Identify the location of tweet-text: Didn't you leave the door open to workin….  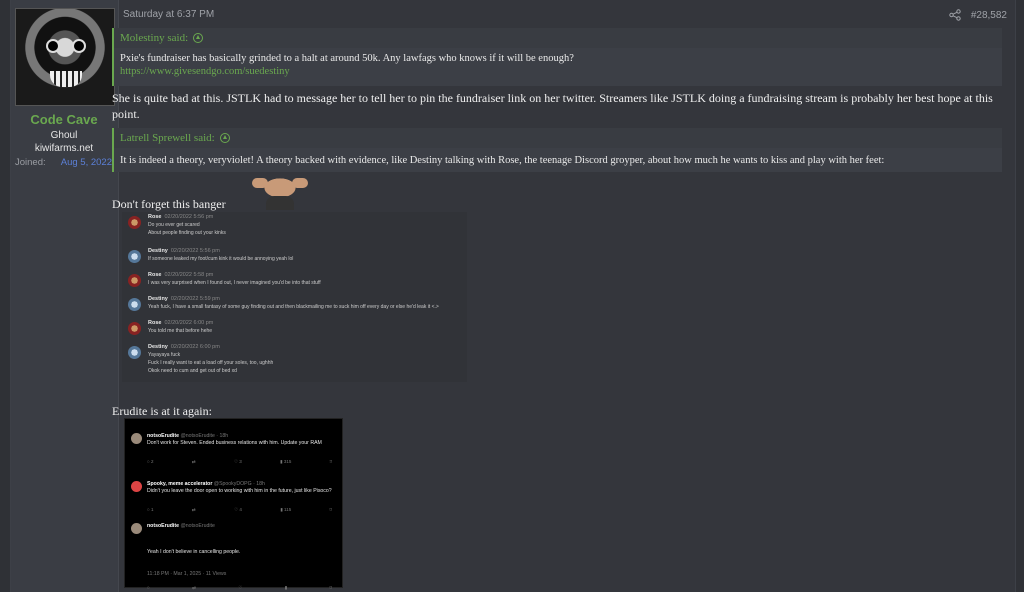
(239, 491).